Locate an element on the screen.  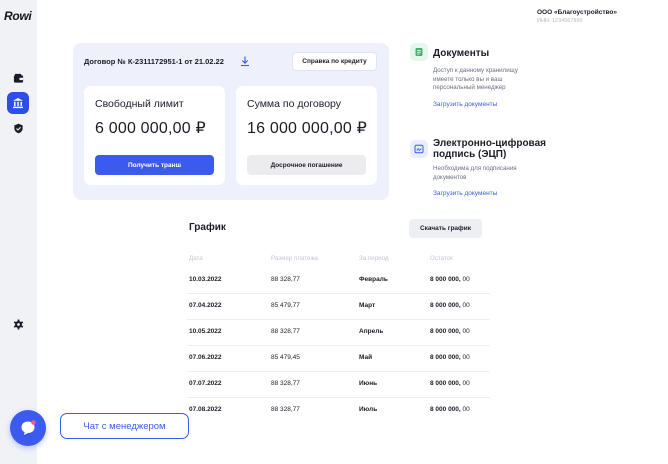
sidebar-item-wallet is located at coordinates (18, 78).